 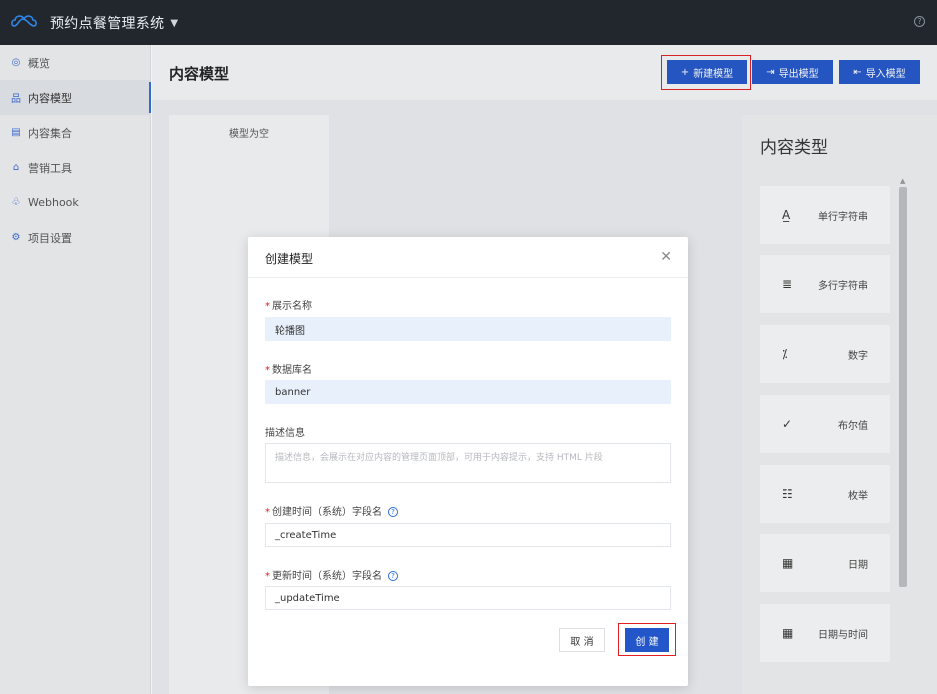 I want to click on description-placeholder: 描述信息，会展示在对应内容的管理页面顶部，可用于内容提示，支持 HTML 片段, so click(x=439, y=458).